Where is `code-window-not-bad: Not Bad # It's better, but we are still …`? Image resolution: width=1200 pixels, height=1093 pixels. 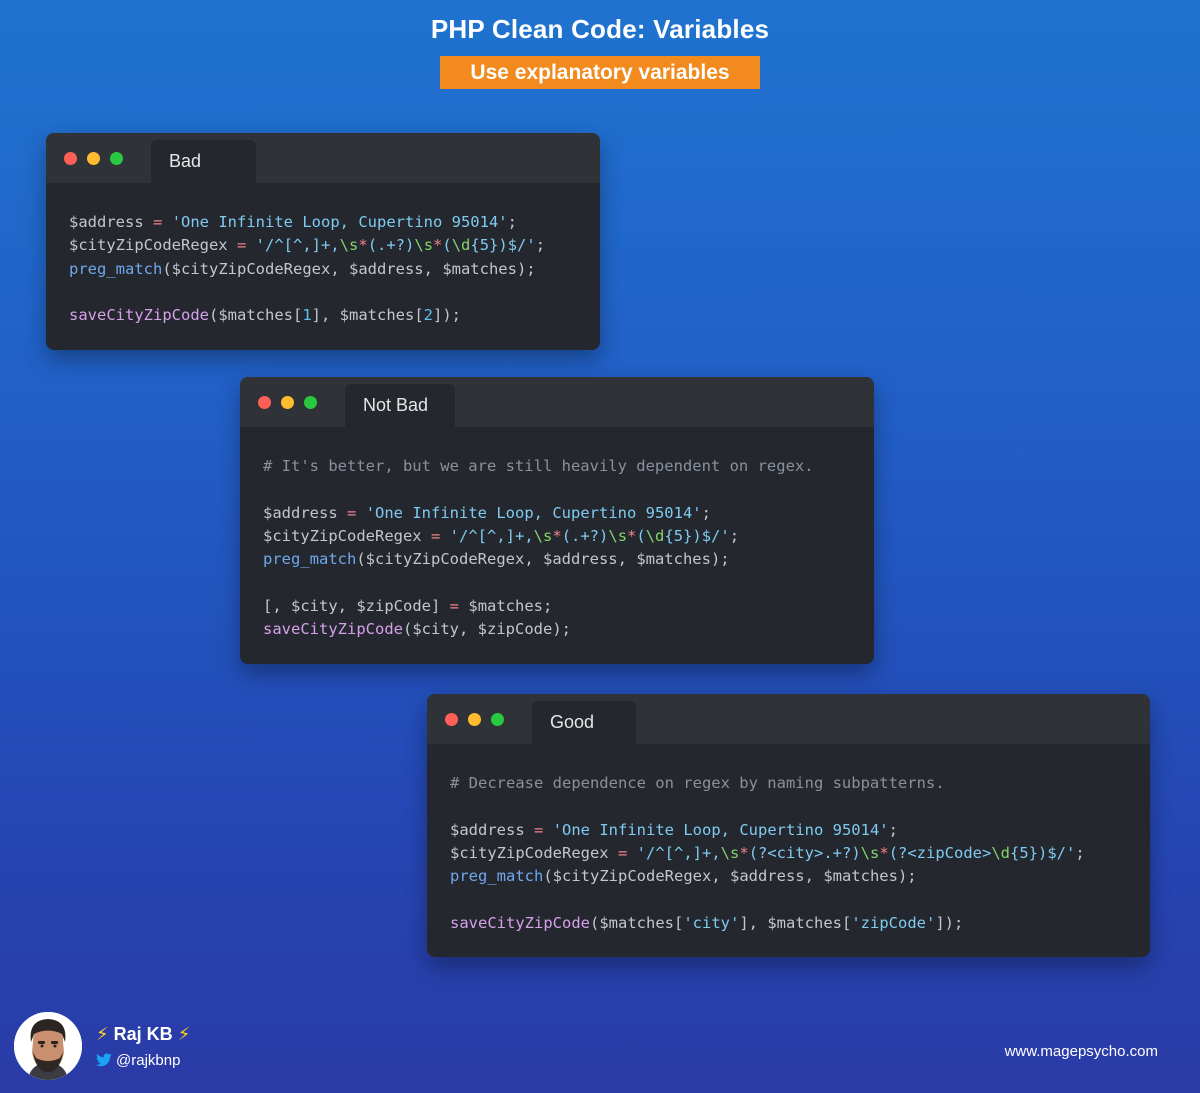 code-window-not-bad: Not Bad # It's better, but we are still … is located at coordinates (557, 520).